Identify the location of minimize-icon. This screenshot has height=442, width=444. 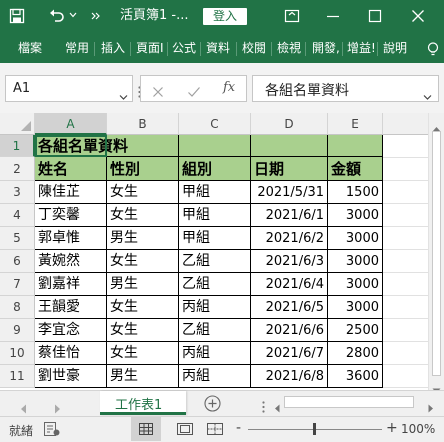
(333, 16).